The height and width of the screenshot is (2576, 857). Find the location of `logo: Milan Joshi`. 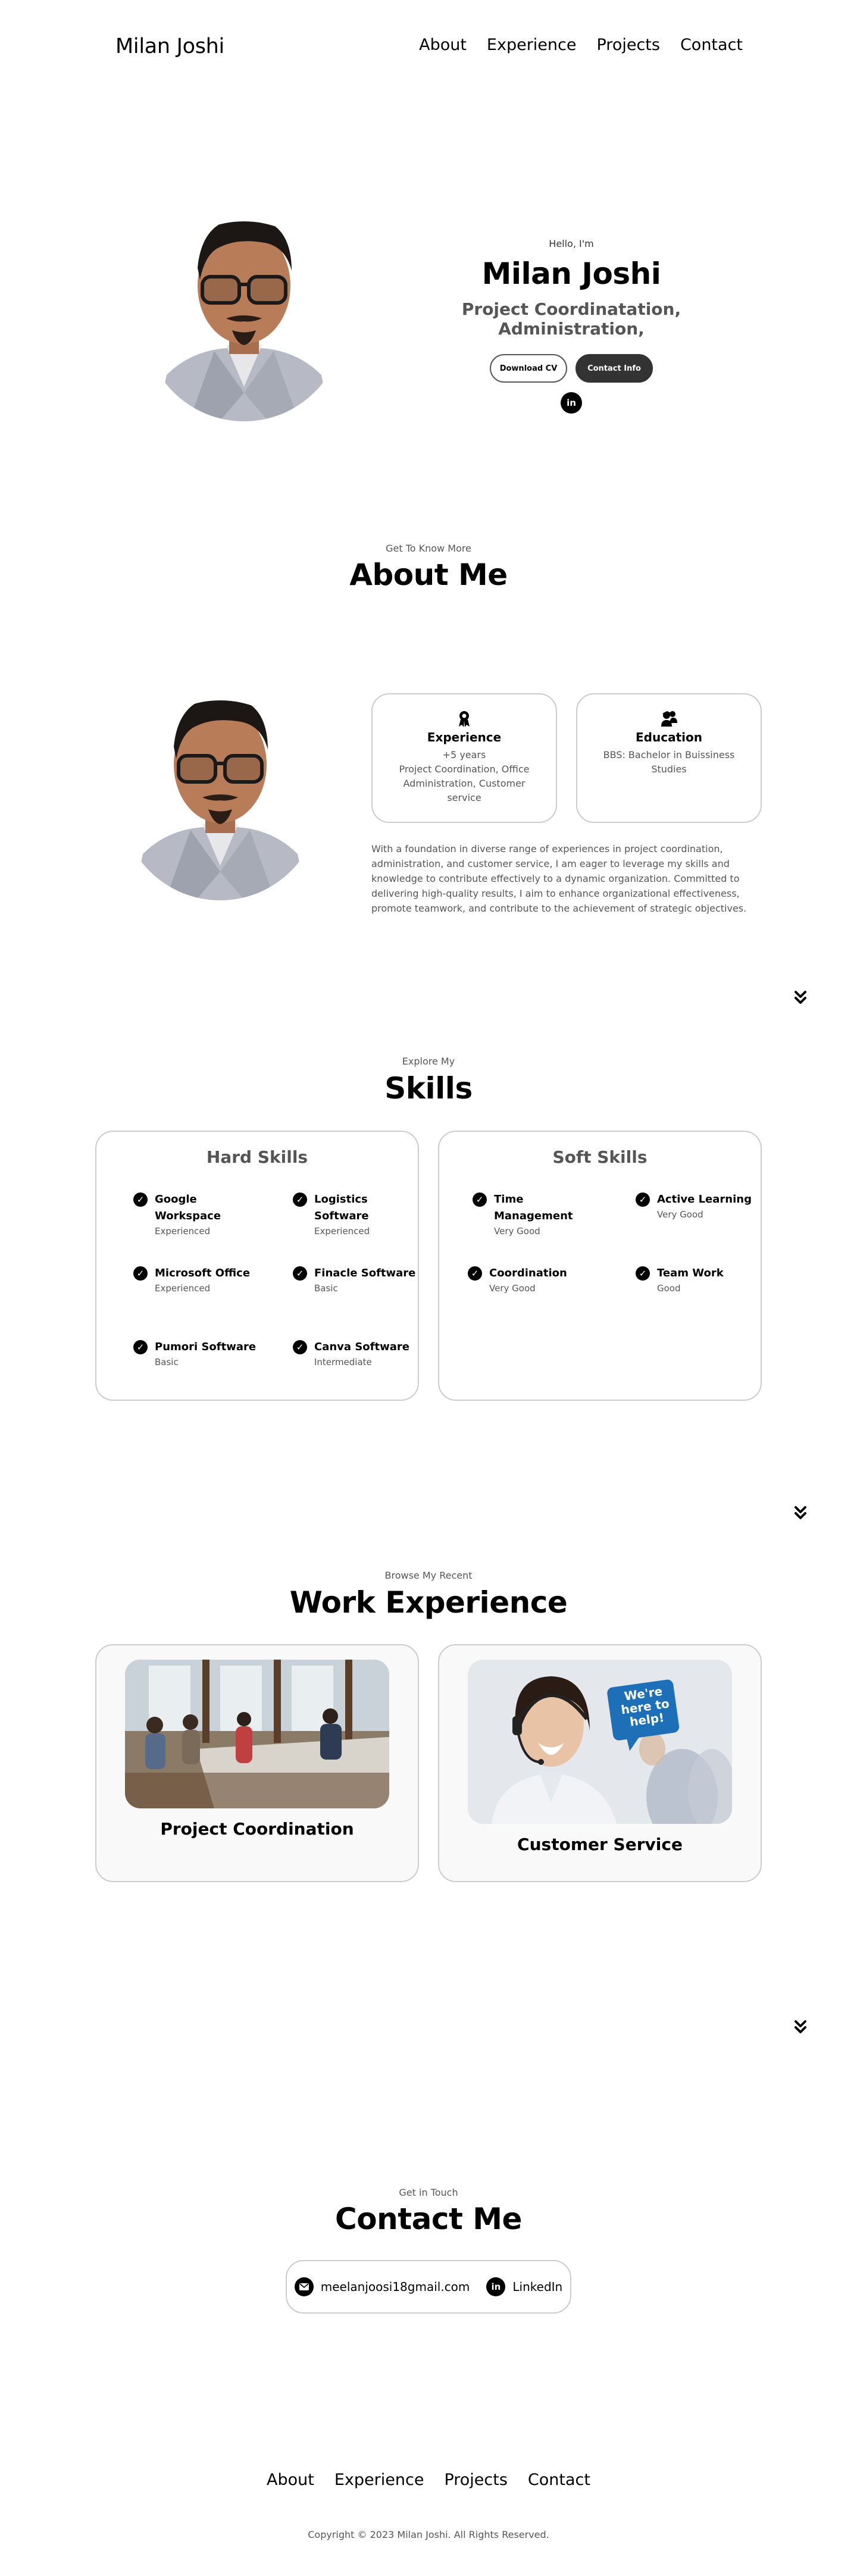

logo: Milan Joshi is located at coordinates (169, 46).